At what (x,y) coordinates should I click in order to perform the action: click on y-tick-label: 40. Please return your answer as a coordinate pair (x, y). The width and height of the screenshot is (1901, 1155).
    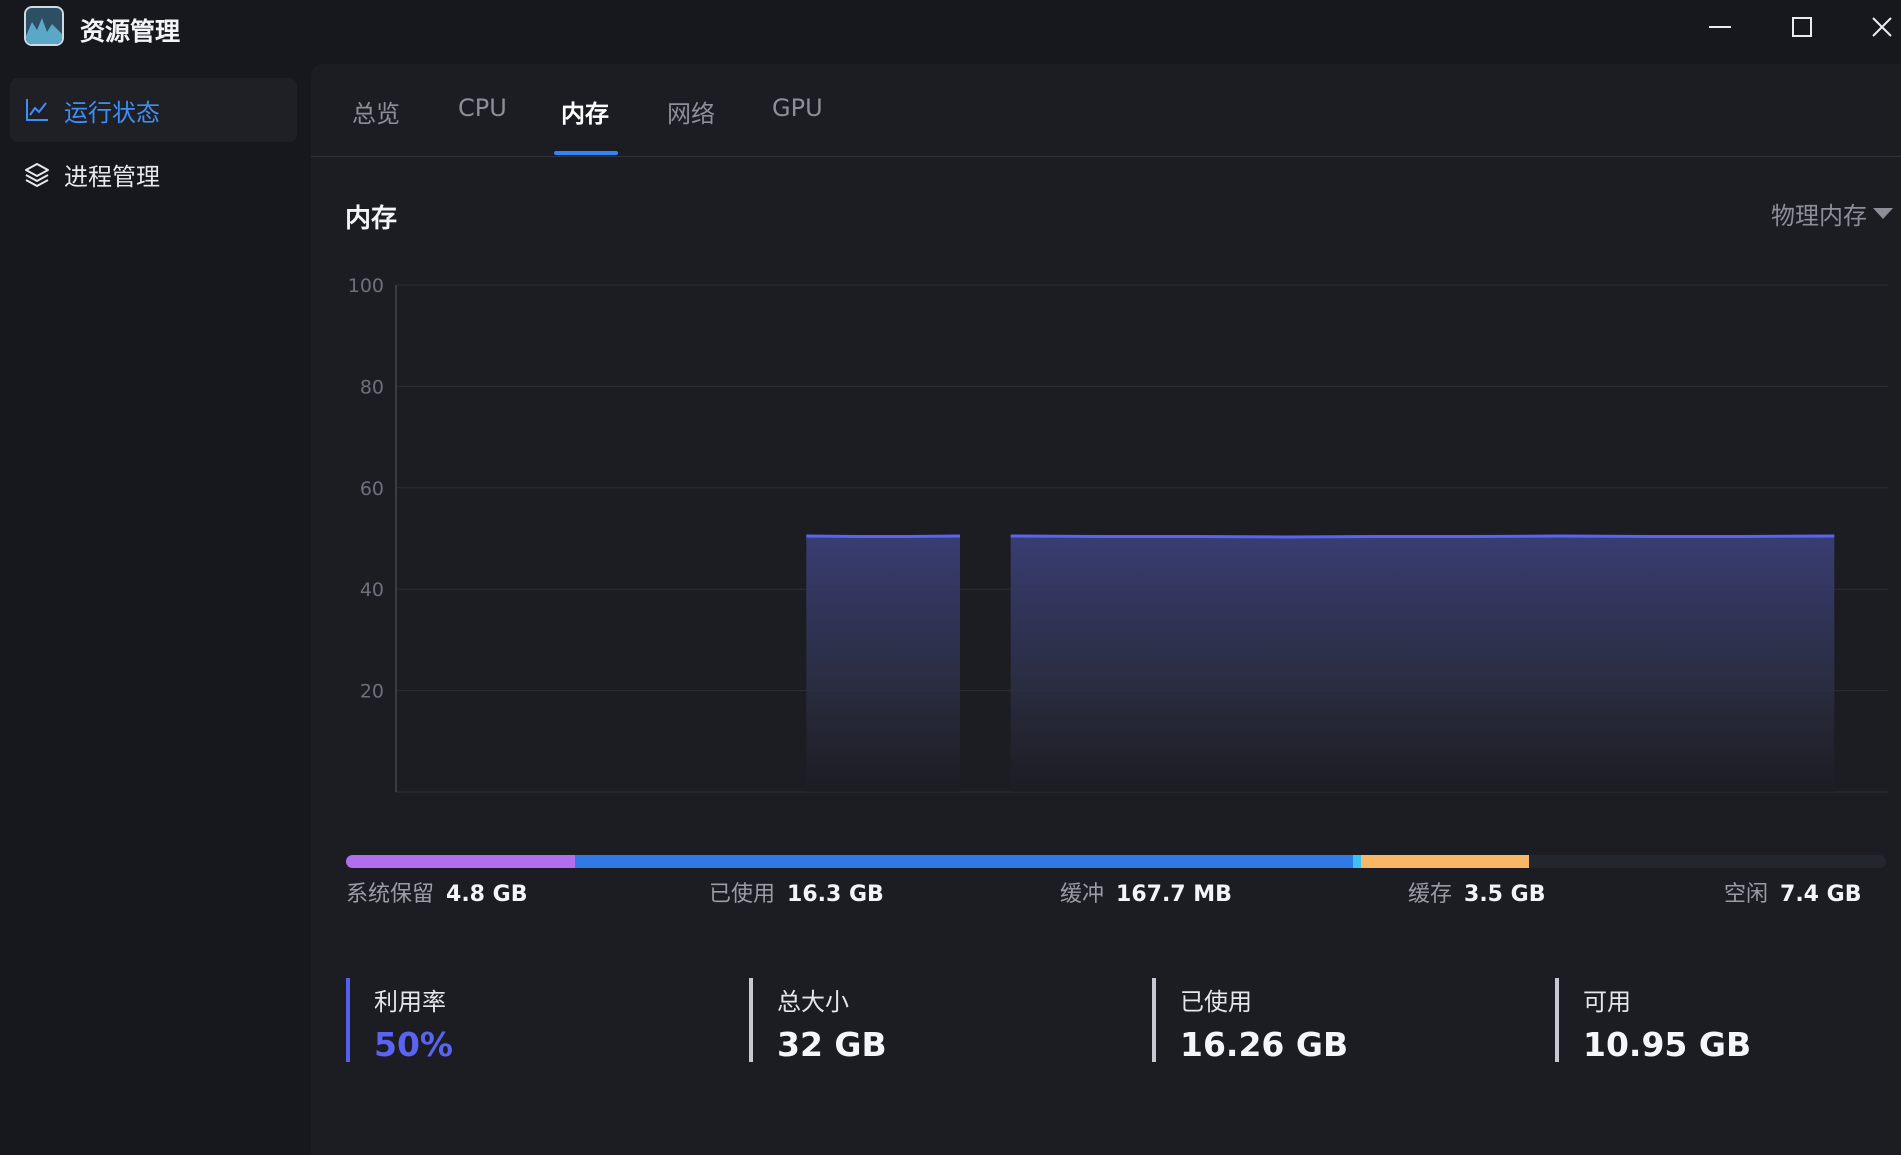
    Looking at the image, I should click on (372, 590).